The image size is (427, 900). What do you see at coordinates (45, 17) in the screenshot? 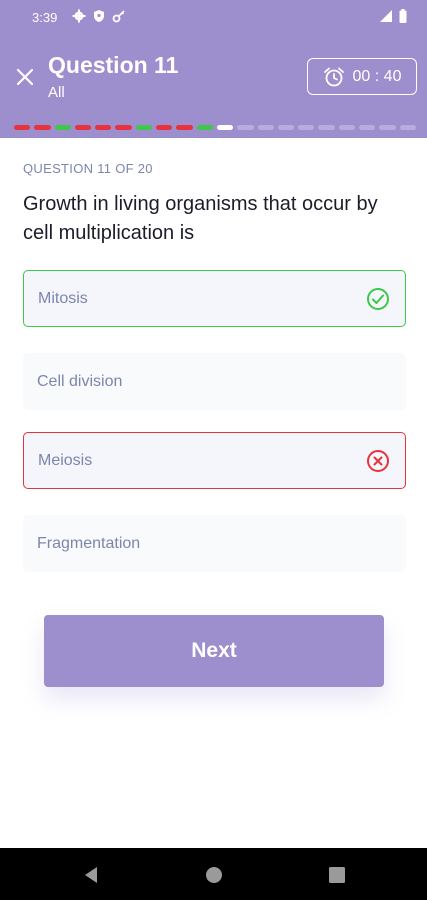
I see `status-time: 3:39` at bounding box center [45, 17].